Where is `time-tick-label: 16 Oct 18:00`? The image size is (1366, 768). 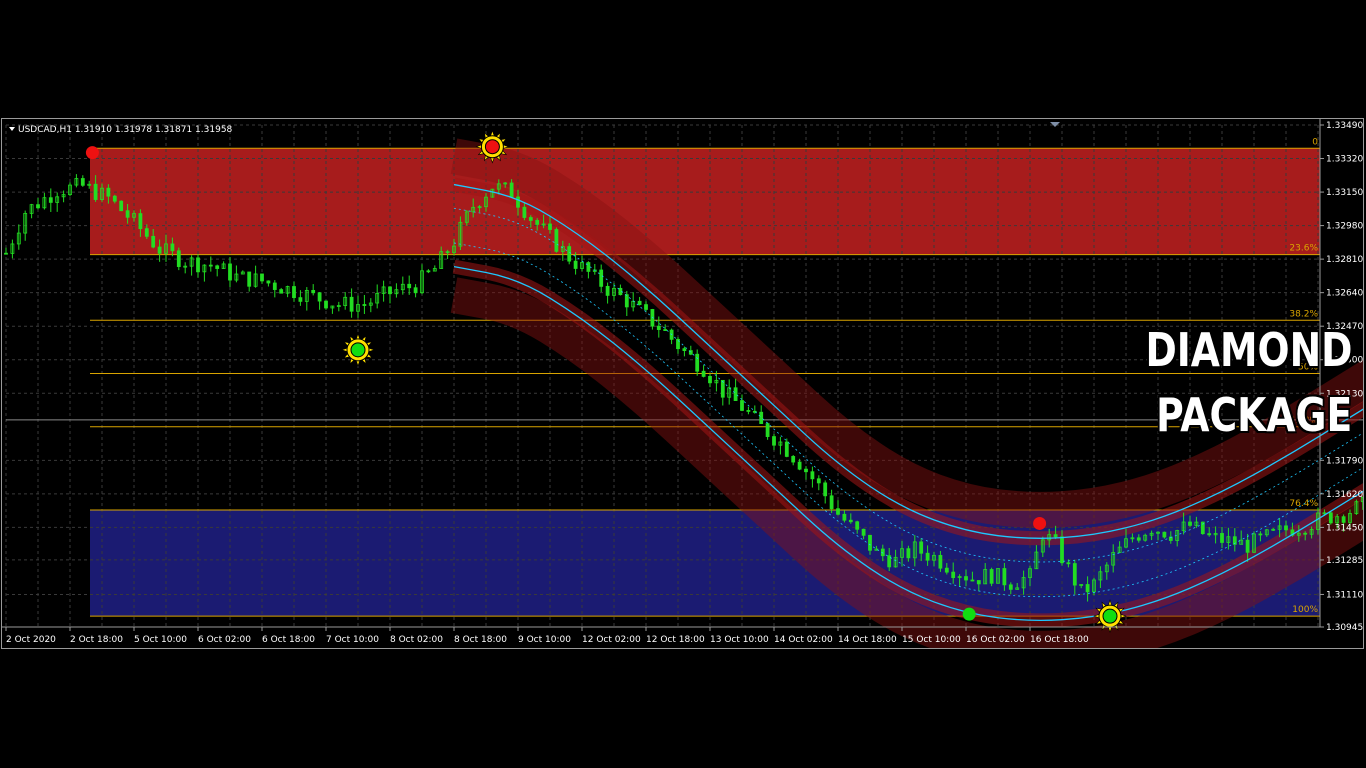 time-tick-label: 16 Oct 18:00 is located at coordinates (1059, 640).